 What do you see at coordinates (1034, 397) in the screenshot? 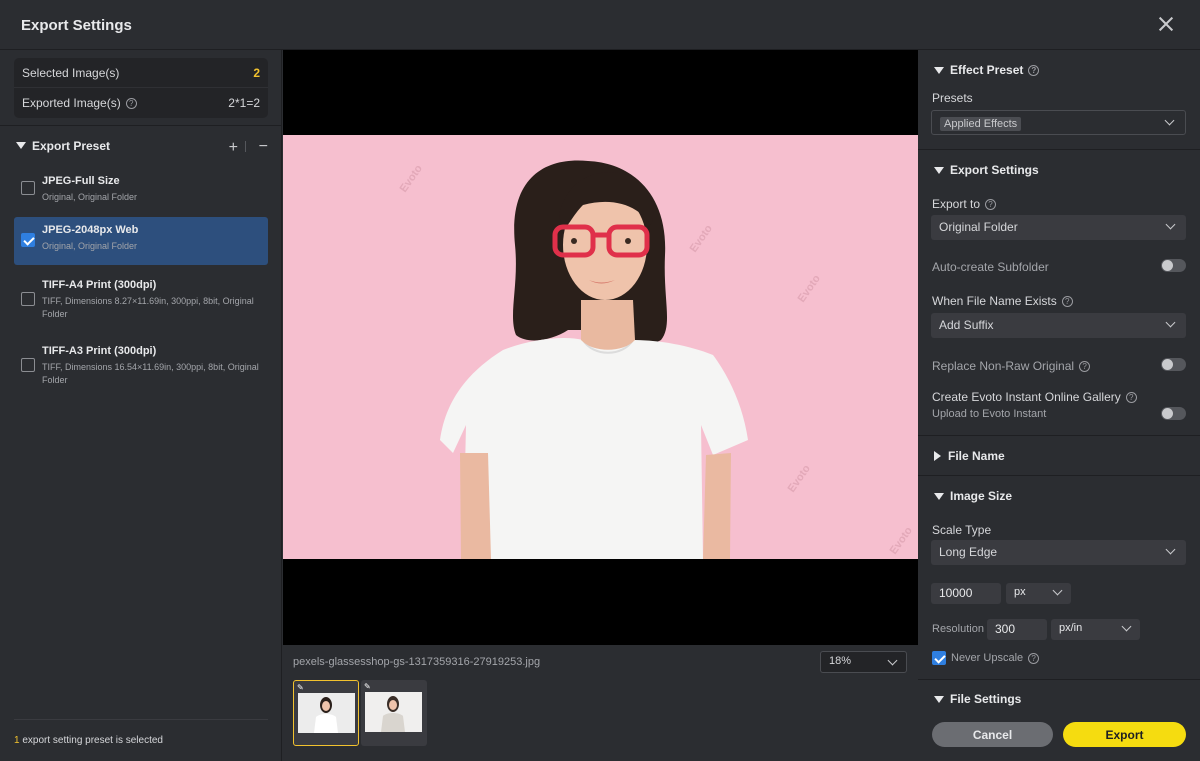
I see `gallery-label: Create Evoto Instant Online Gallery?` at bounding box center [1034, 397].